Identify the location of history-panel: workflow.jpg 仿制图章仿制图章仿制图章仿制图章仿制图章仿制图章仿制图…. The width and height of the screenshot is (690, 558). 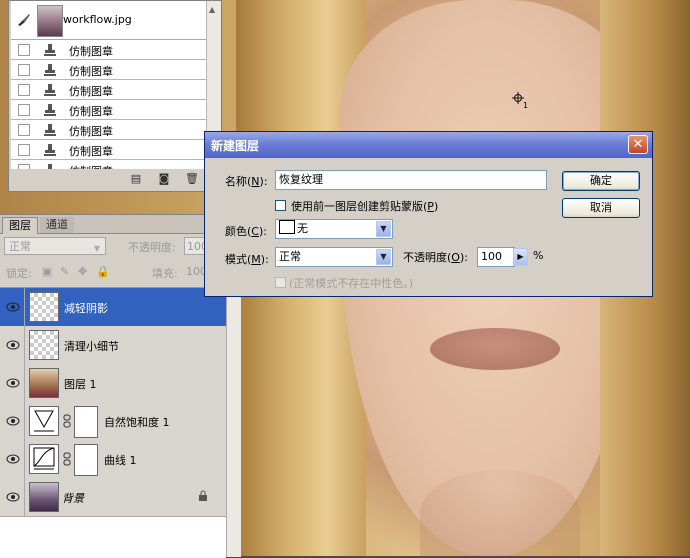
(115, 96).